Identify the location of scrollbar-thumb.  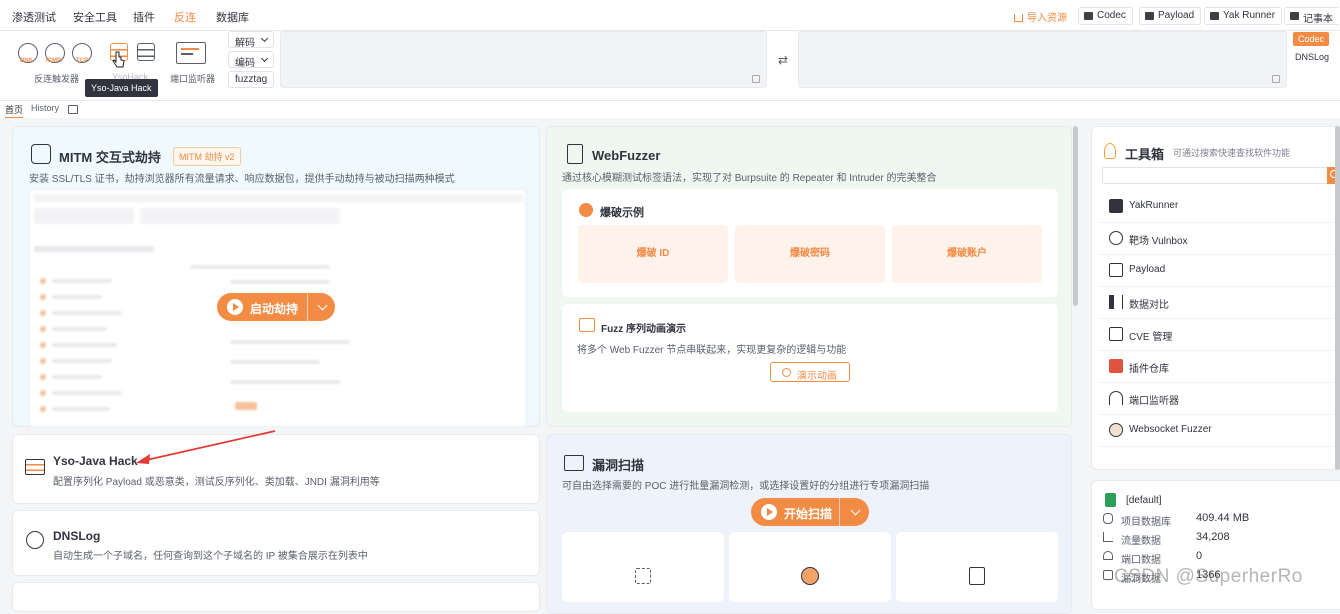
(1075, 216).